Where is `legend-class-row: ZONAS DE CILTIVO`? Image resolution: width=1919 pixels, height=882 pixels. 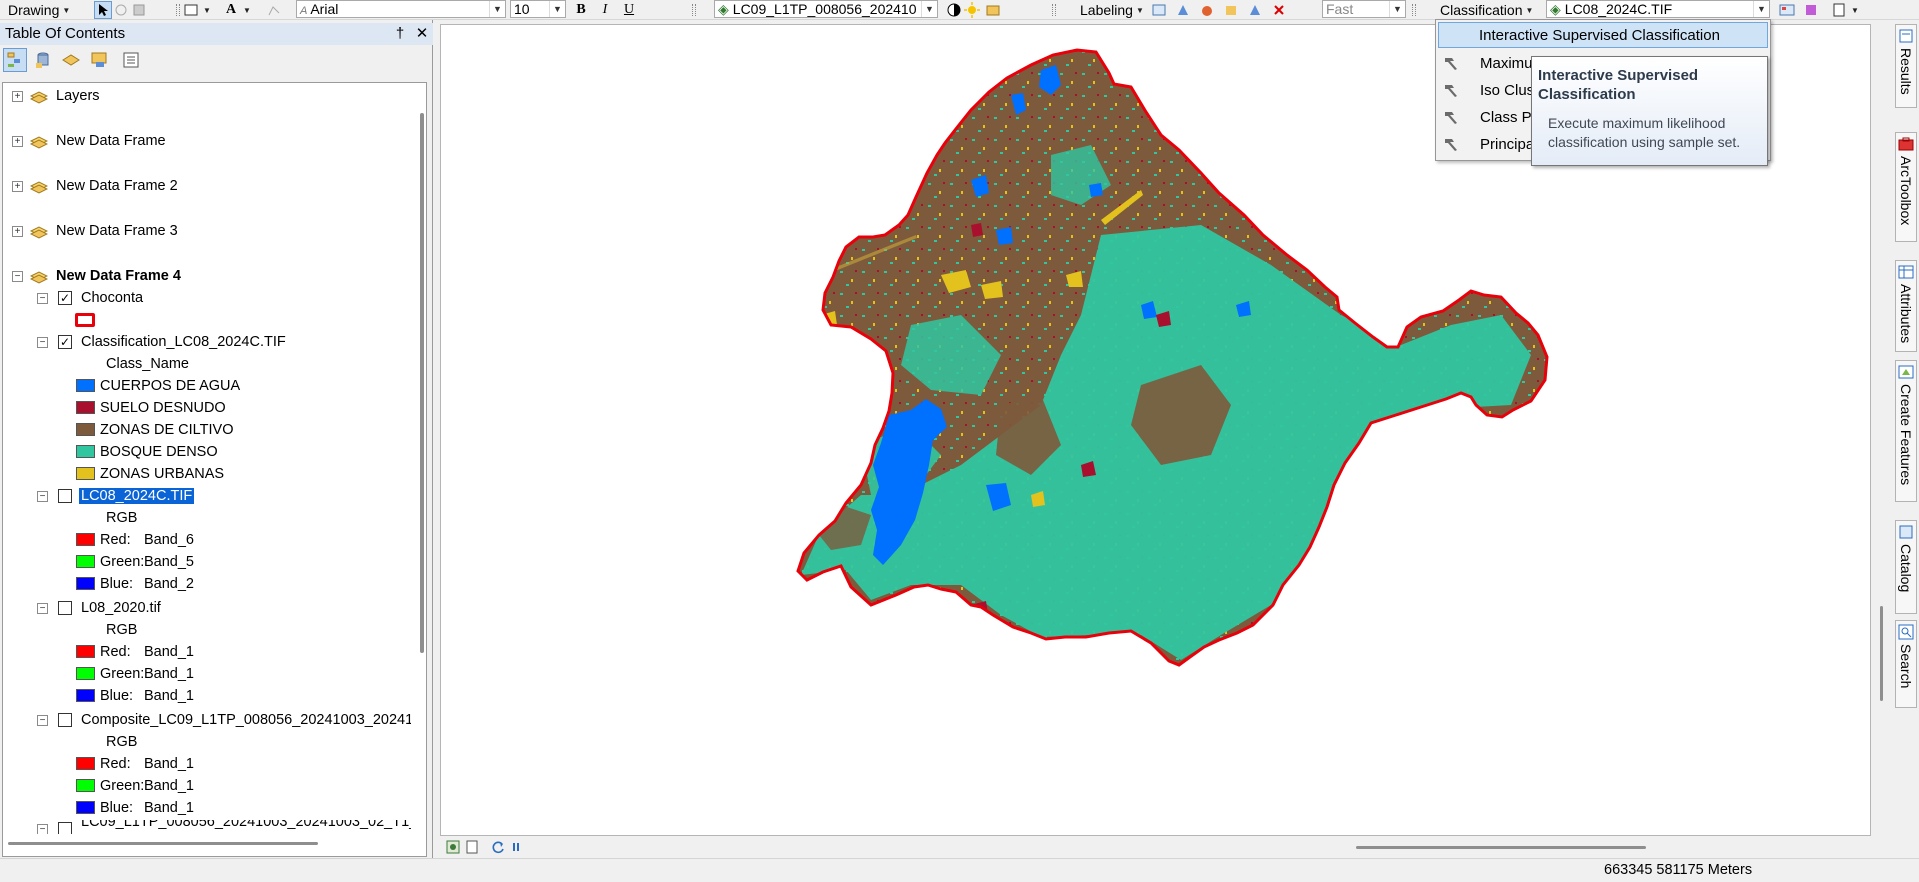
legend-class-row: ZONAS DE CILTIVO is located at coordinates (213, 430).